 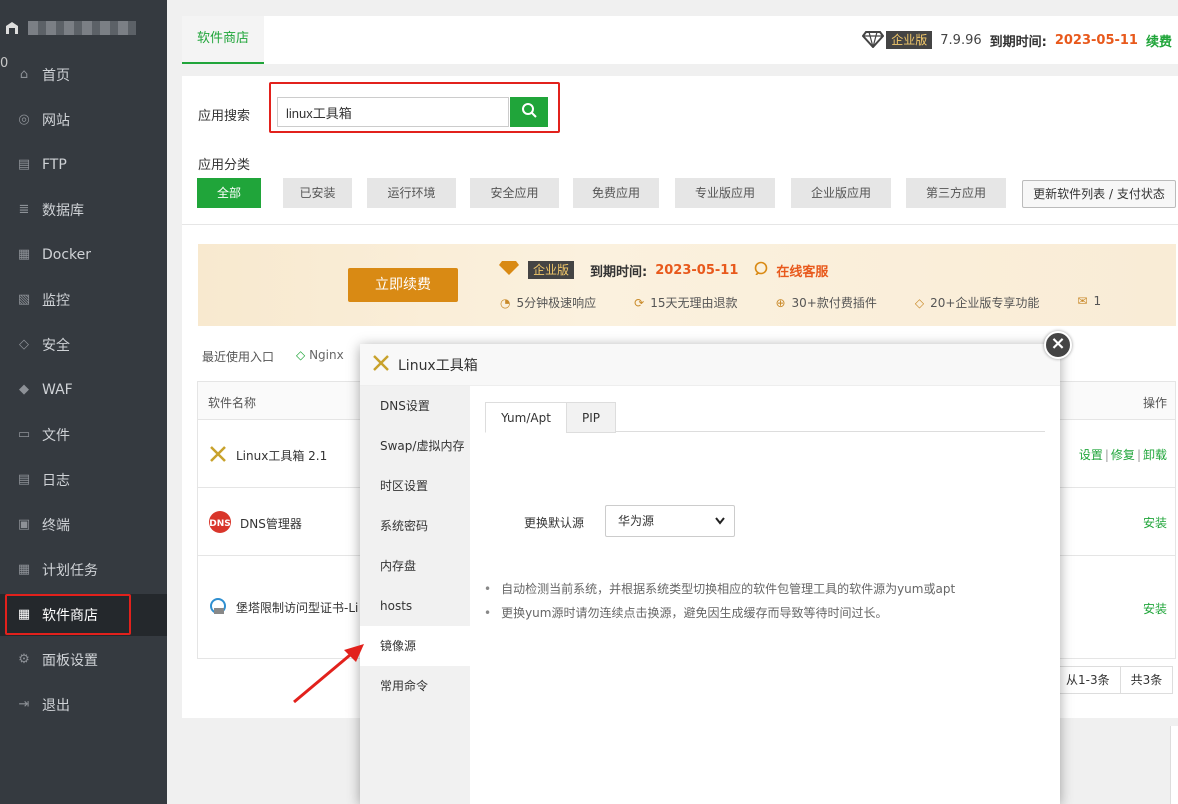 What do you see at coordinates (24, 254) in the screenshot?
I see `docker-icon: ▦` at bounding box center [24, 254].